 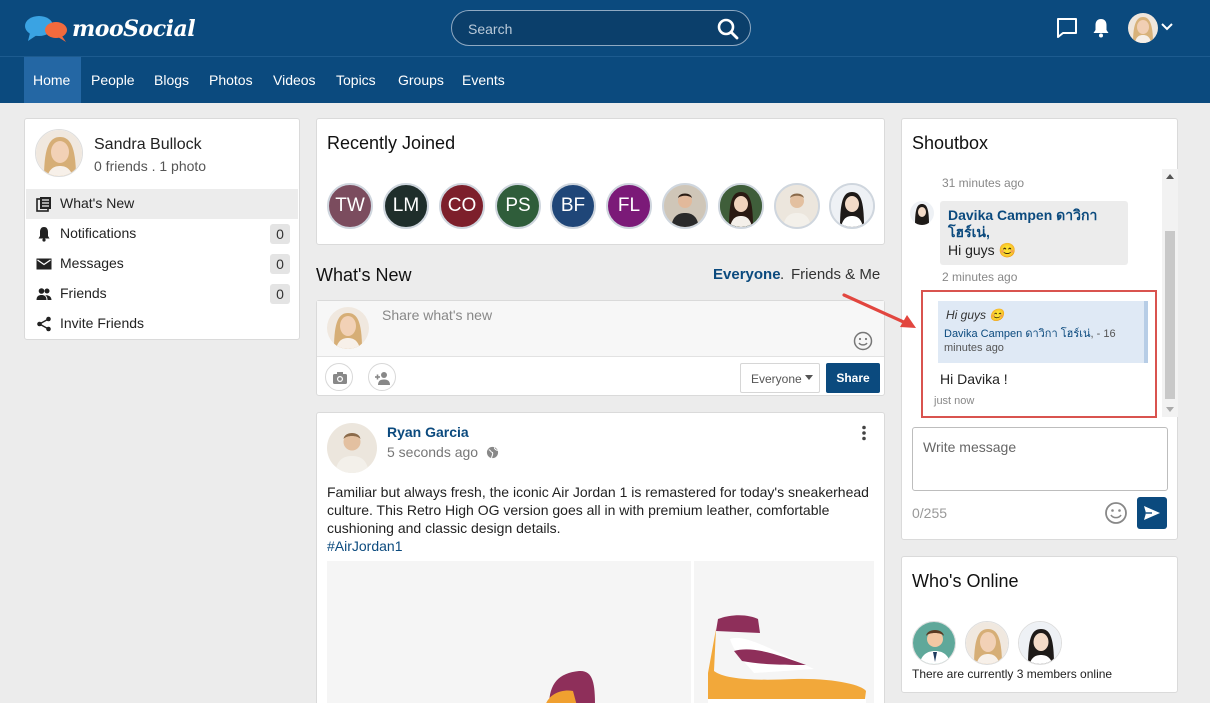 I want to click on member-avatar: PS, so click(x=518, y=206).